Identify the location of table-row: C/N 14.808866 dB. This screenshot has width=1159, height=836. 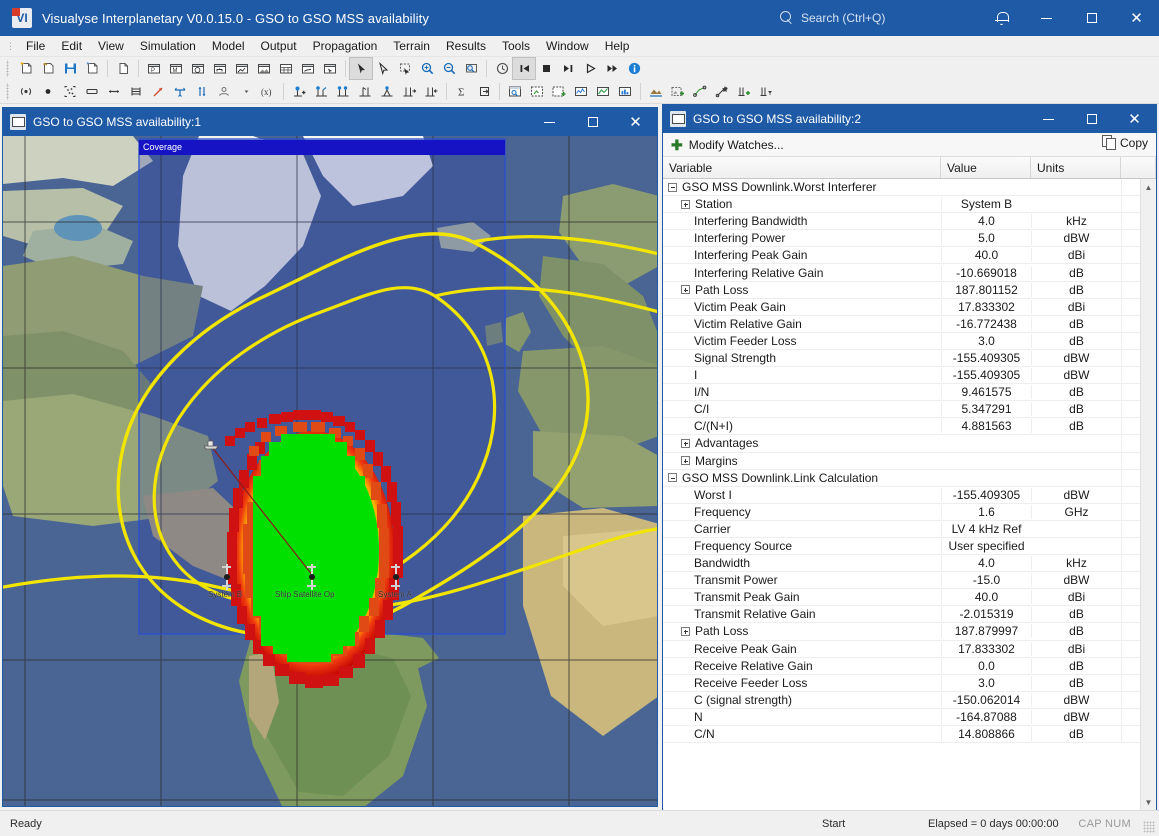
(901, 735).